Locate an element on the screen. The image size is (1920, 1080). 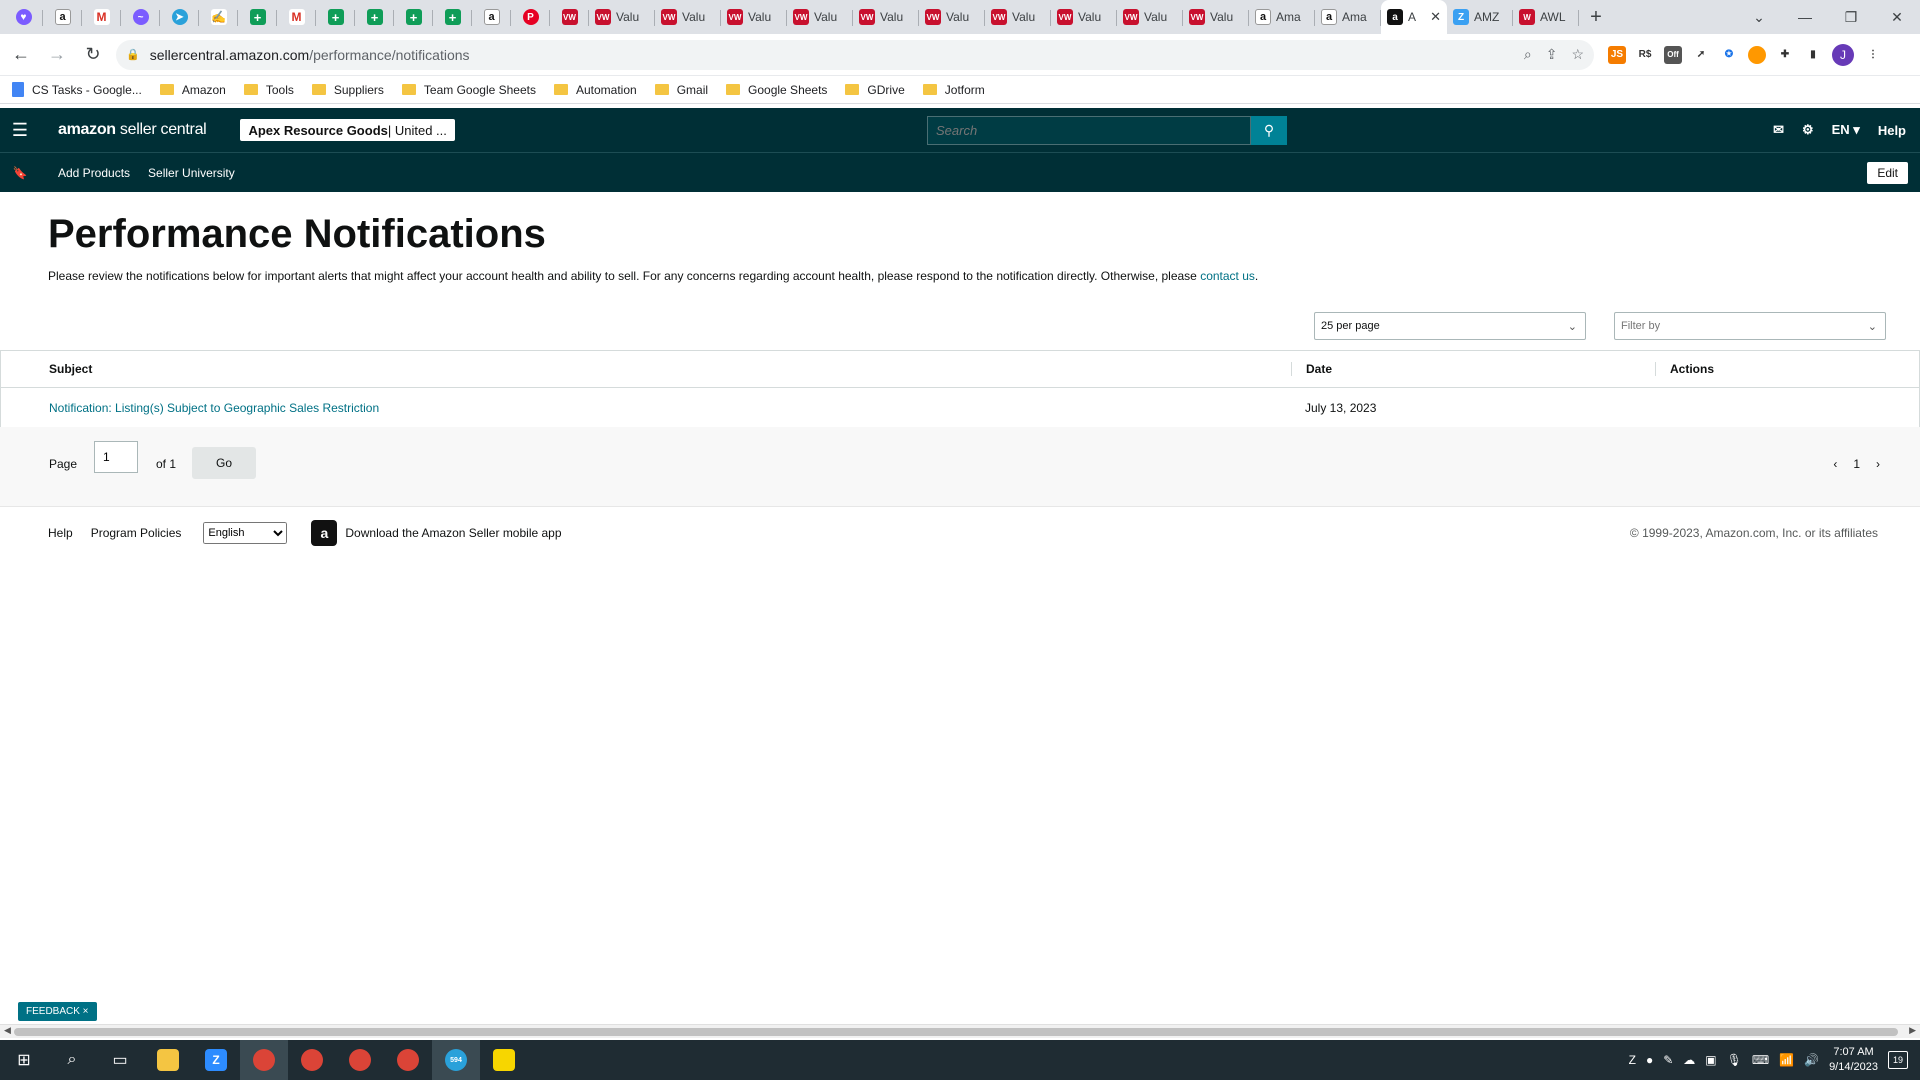
browser-tab: W AWL is located at coordinates (1546, 17).